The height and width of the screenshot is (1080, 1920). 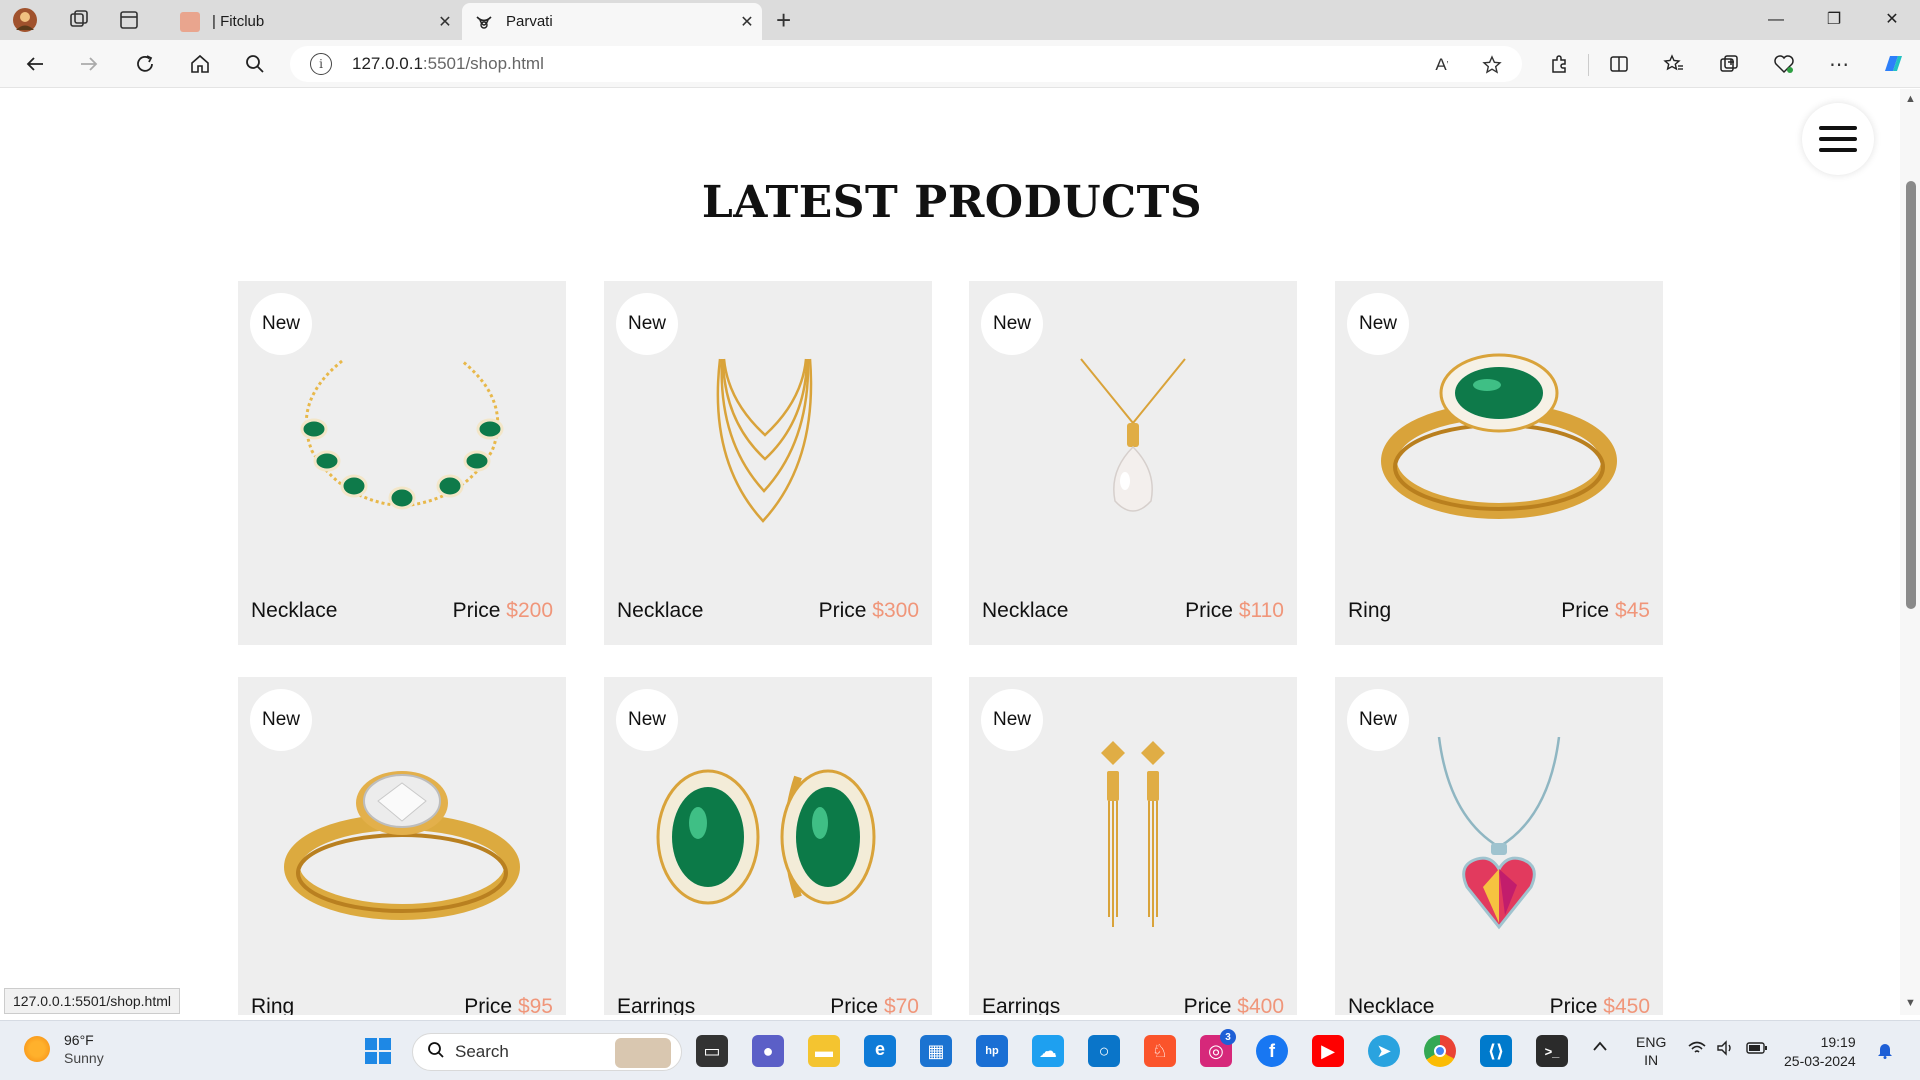 I want to click on extensions-icon, so click(x=1559, y=64).